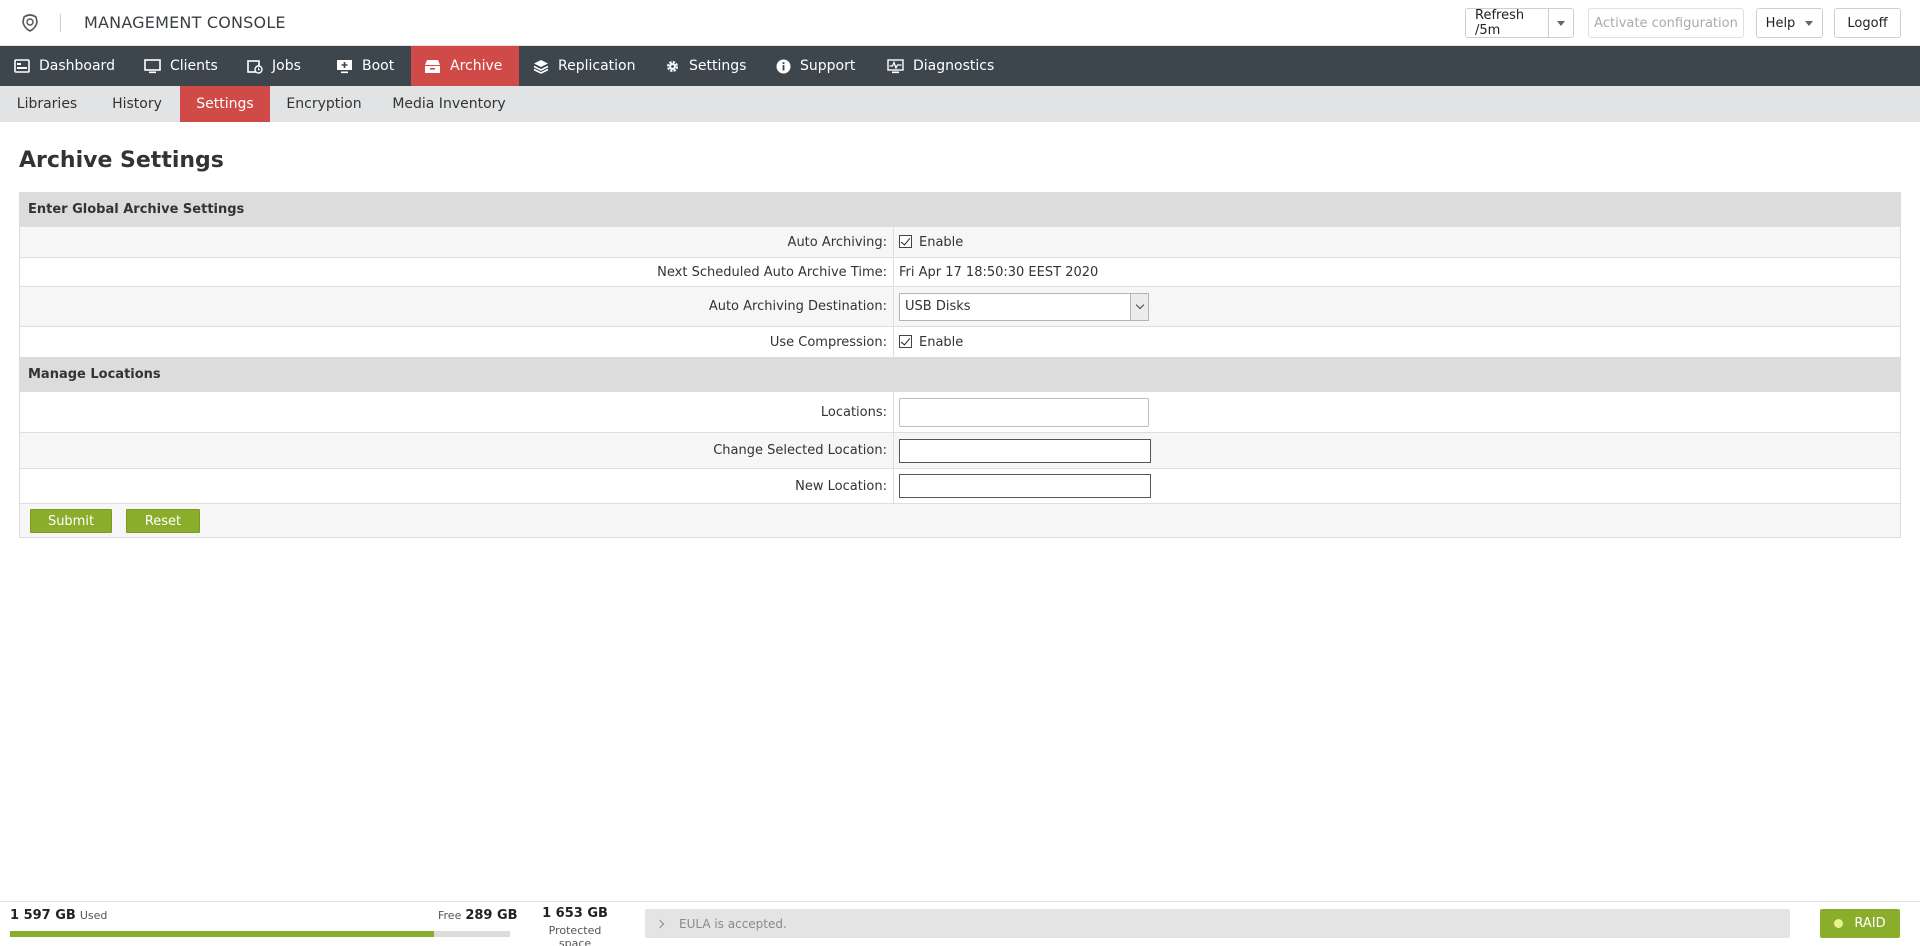 The width and height of the screenshot is (1920, 946). What do you see at coordinates (30, 23) in the screenshot?
I see `logo-icon` at bounding box center [30, 23].